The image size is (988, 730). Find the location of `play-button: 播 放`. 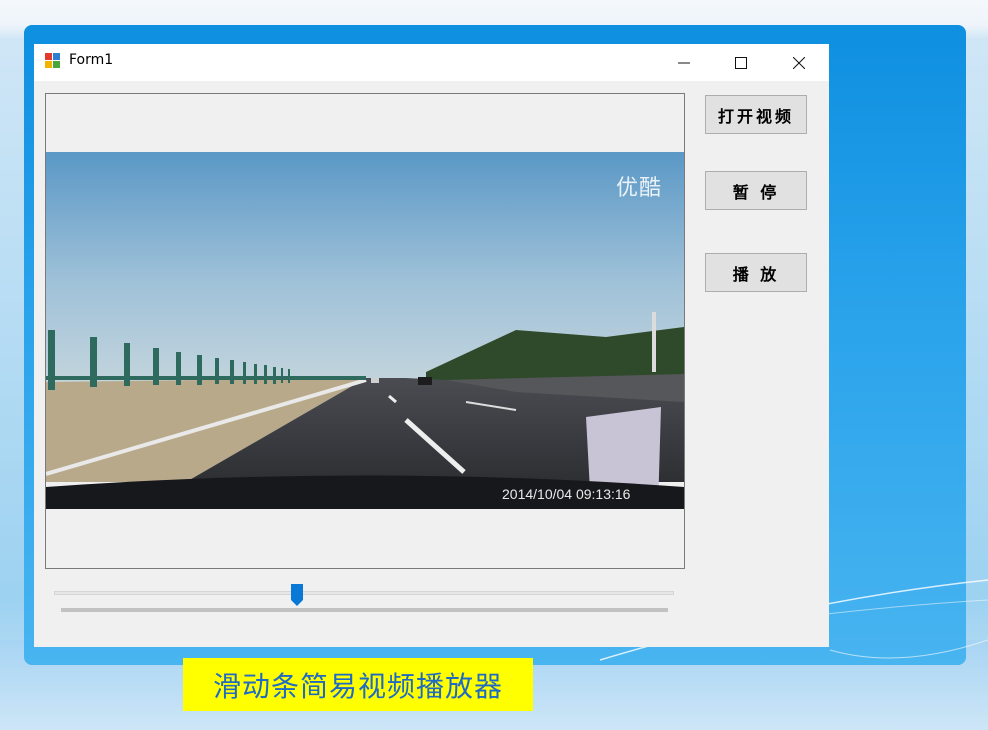

play-button: 播 放 is located at coordinates (756, 272).